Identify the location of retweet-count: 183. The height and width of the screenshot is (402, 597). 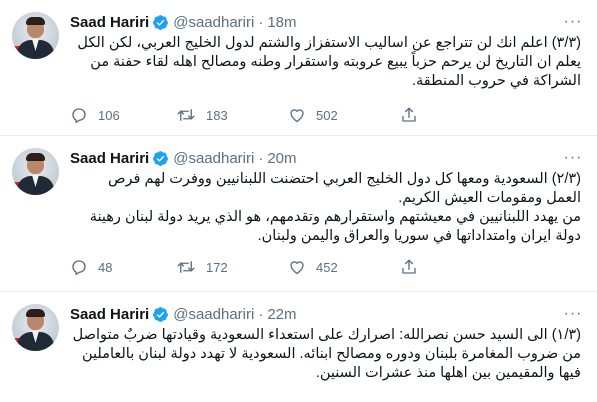
(217, 115).